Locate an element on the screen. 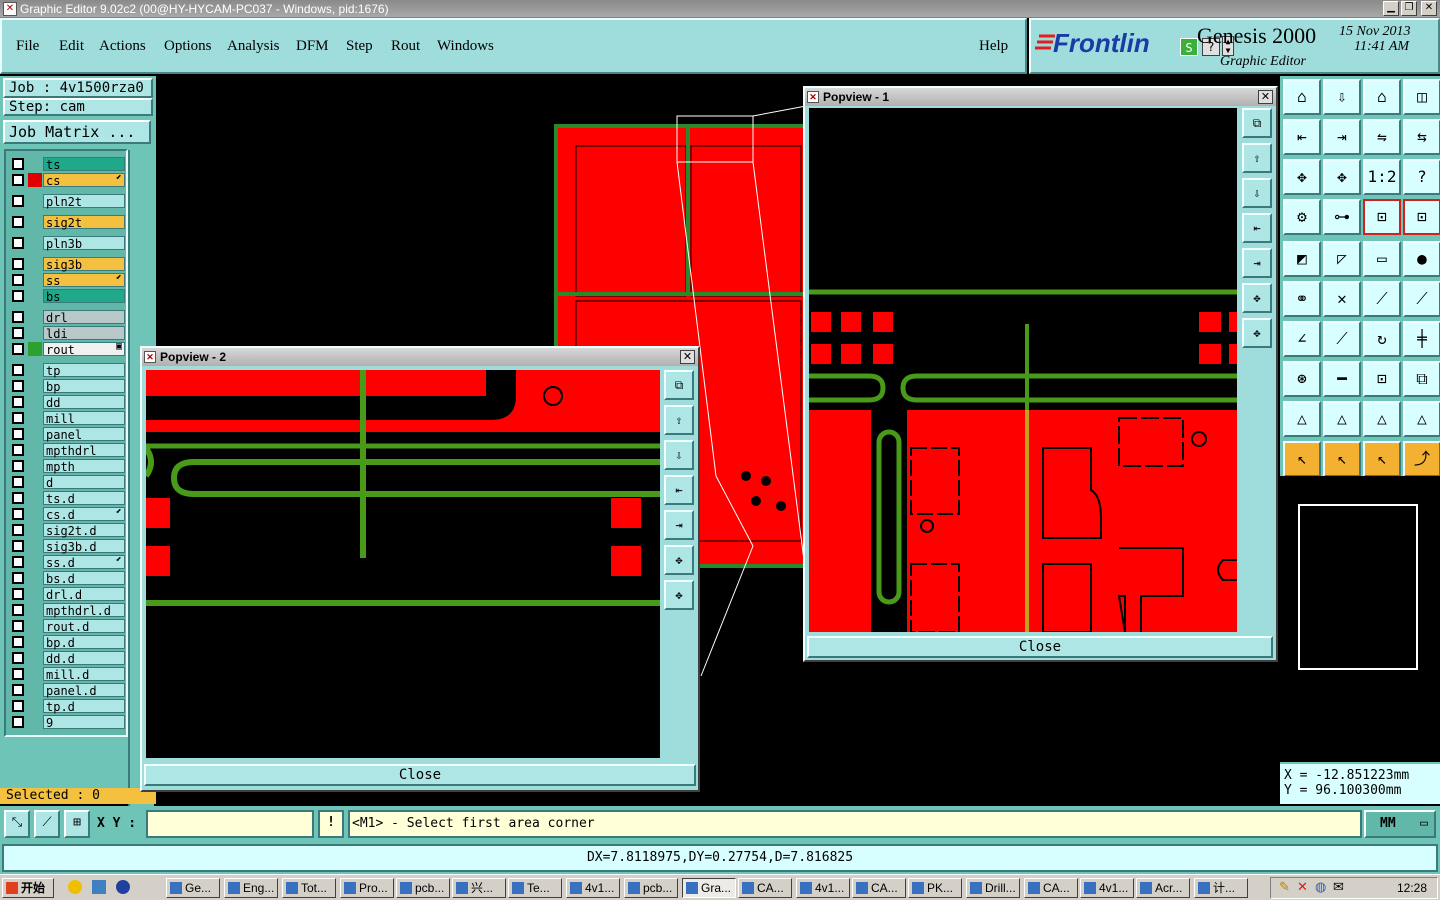 The image size is (1440, 900). units-select: MM ▭ is located at coordinates (1400, 824).